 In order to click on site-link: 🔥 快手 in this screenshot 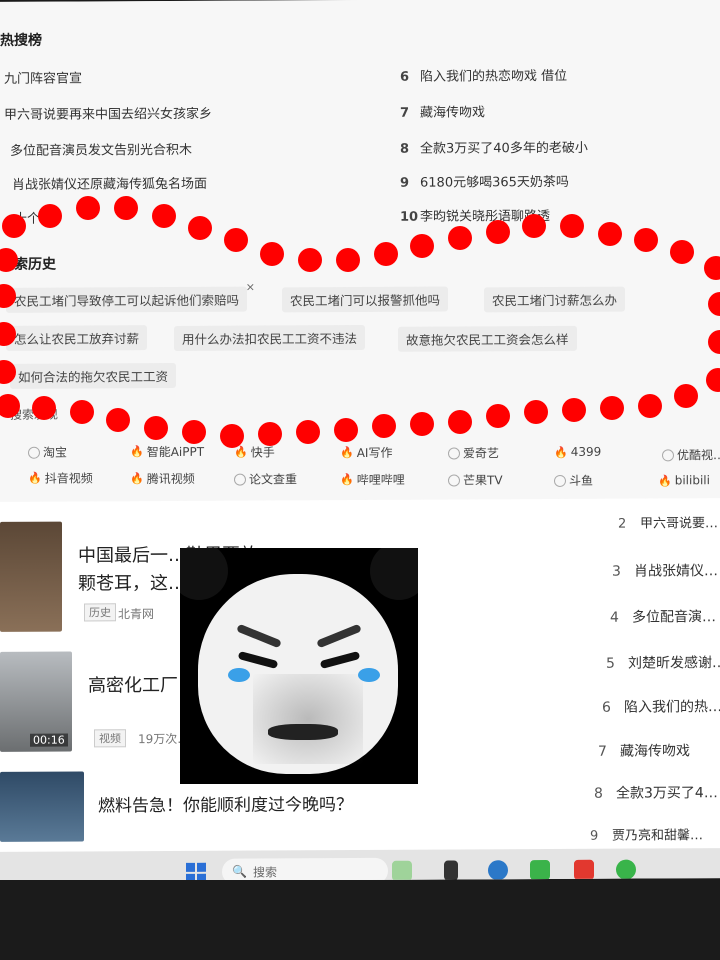, I will do `click(254, 451)`.